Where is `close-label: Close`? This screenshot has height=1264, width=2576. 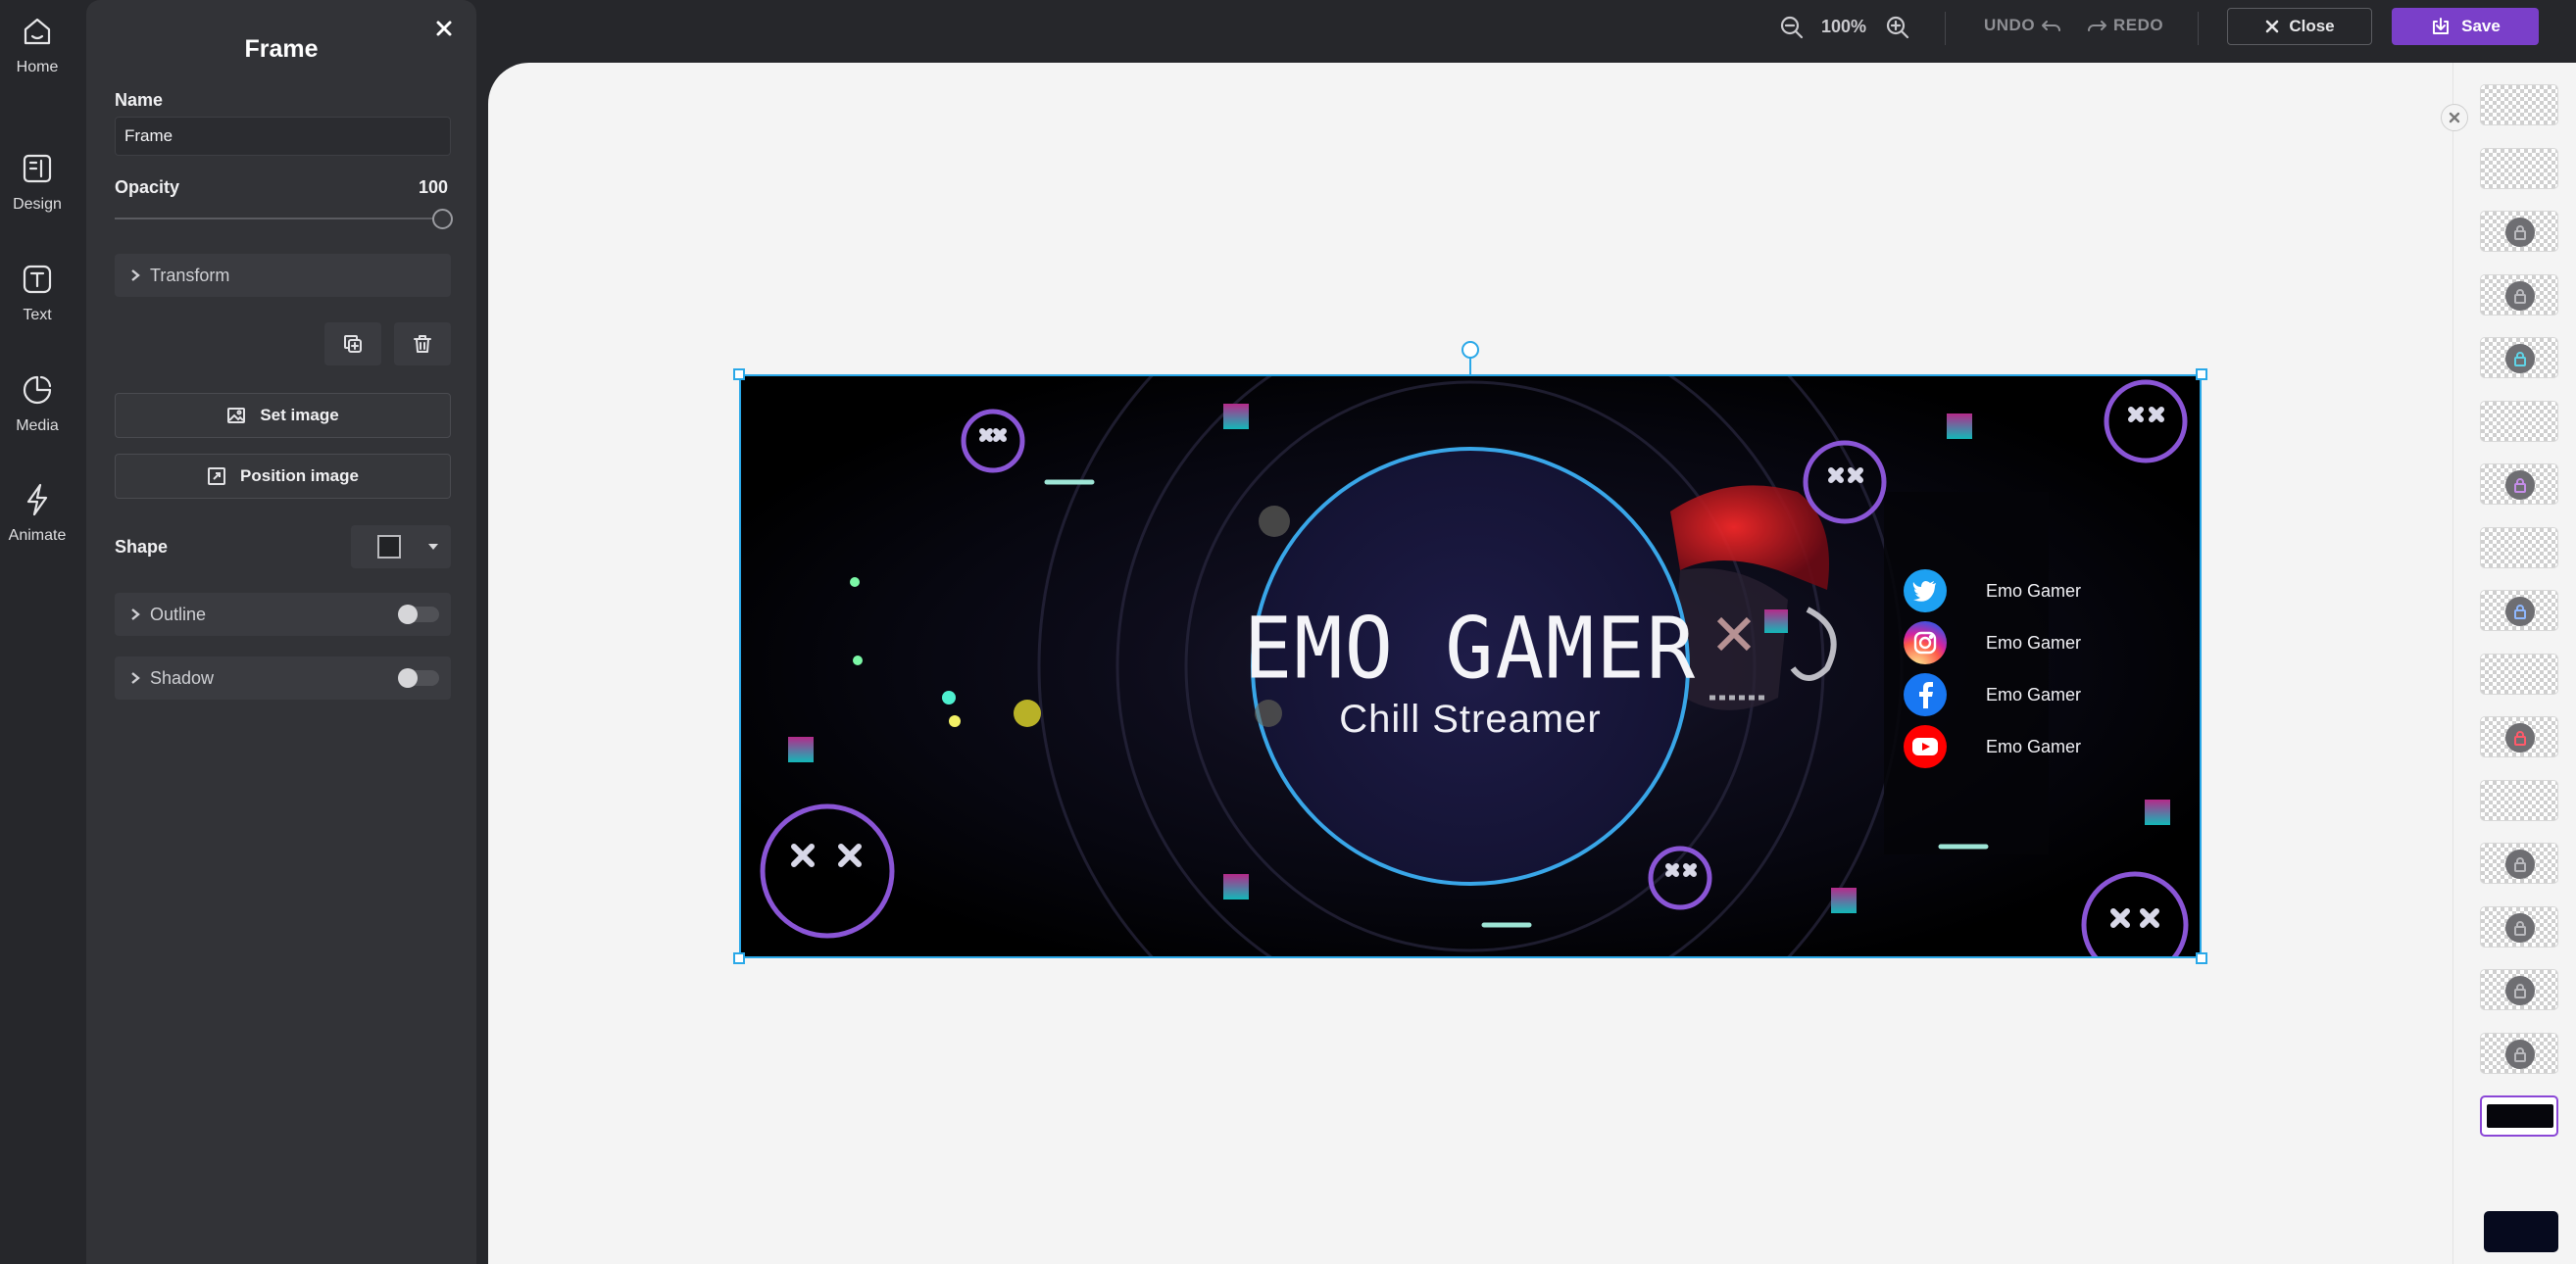 close-label: Close is located at coordinates (2311, 27).